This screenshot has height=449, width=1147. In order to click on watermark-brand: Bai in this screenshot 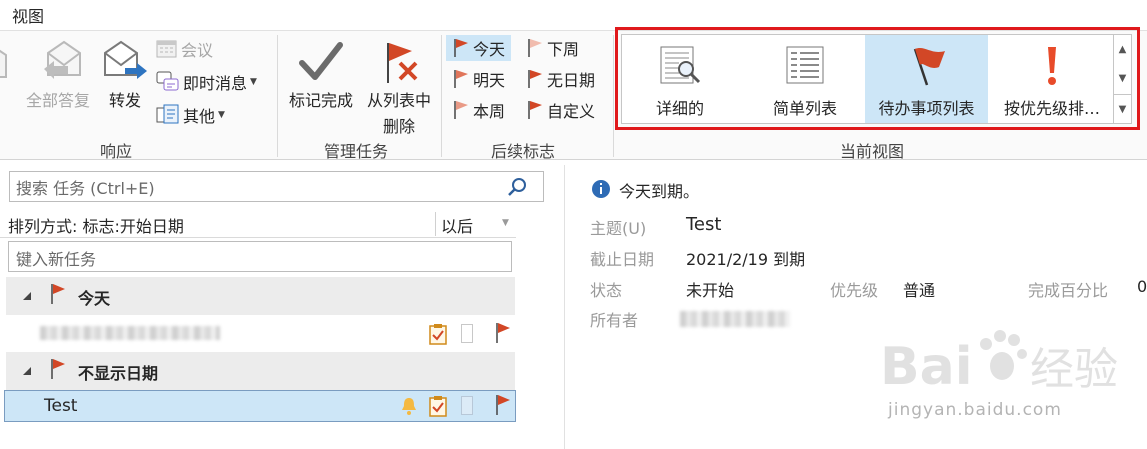, I will do `click(926, 367)`.